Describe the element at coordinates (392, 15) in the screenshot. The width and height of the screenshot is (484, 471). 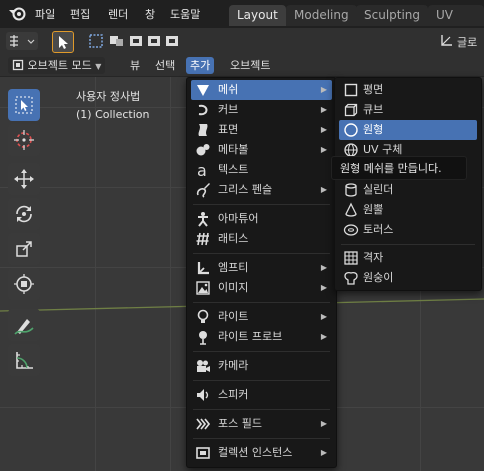
I see `tab-sculpting: Sculpting` at that location.